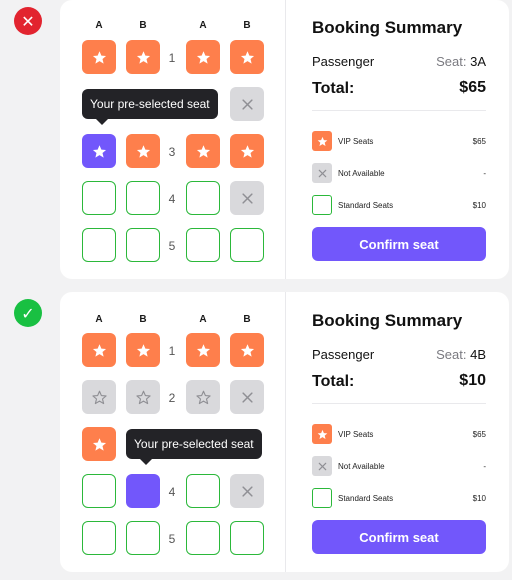 Image resolution: width=512 pixels, height=580 pixels. I want to click on seat-prefix: Seat:, so click(451, 354).